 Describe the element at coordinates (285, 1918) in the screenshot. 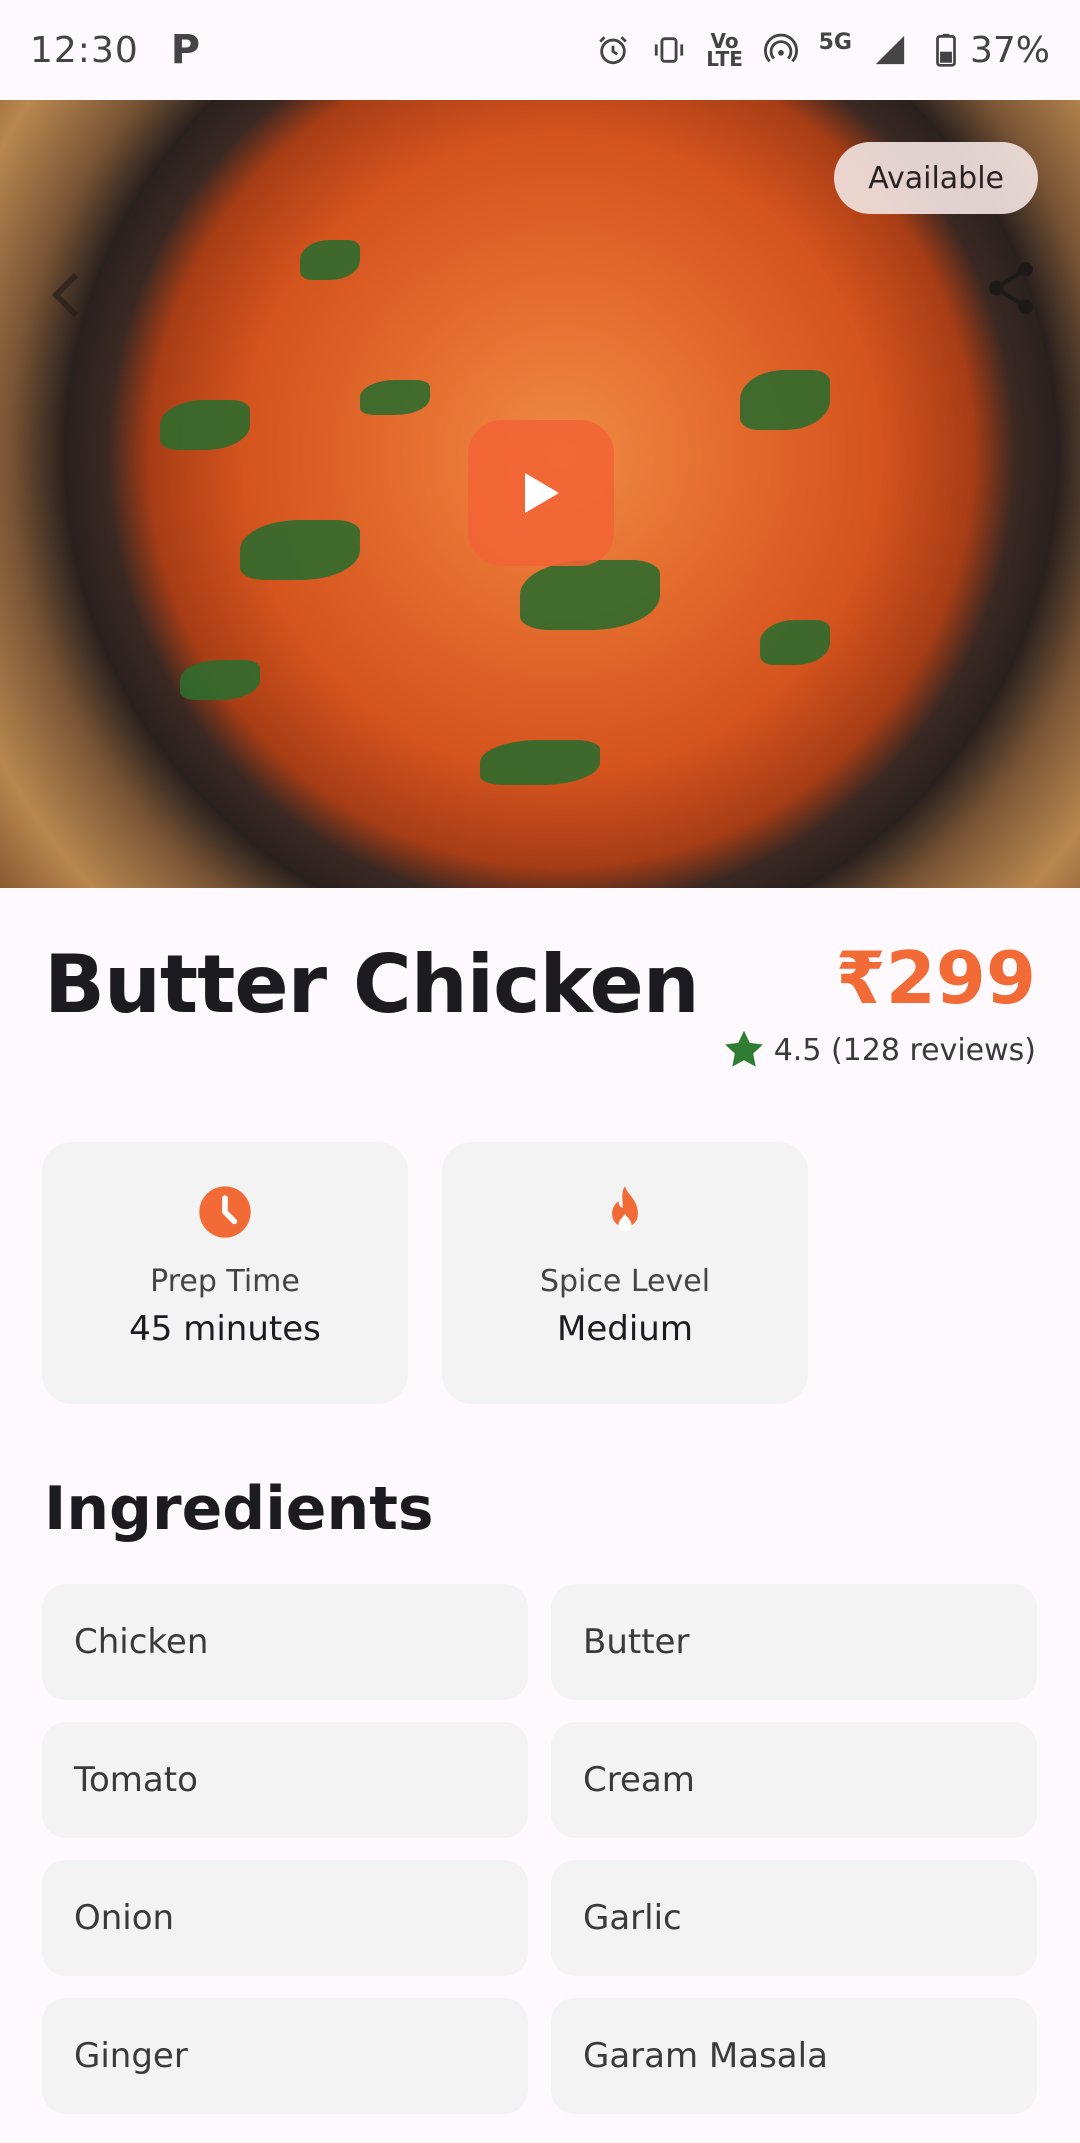

I see `ingredient-chip: Onion` at that location.